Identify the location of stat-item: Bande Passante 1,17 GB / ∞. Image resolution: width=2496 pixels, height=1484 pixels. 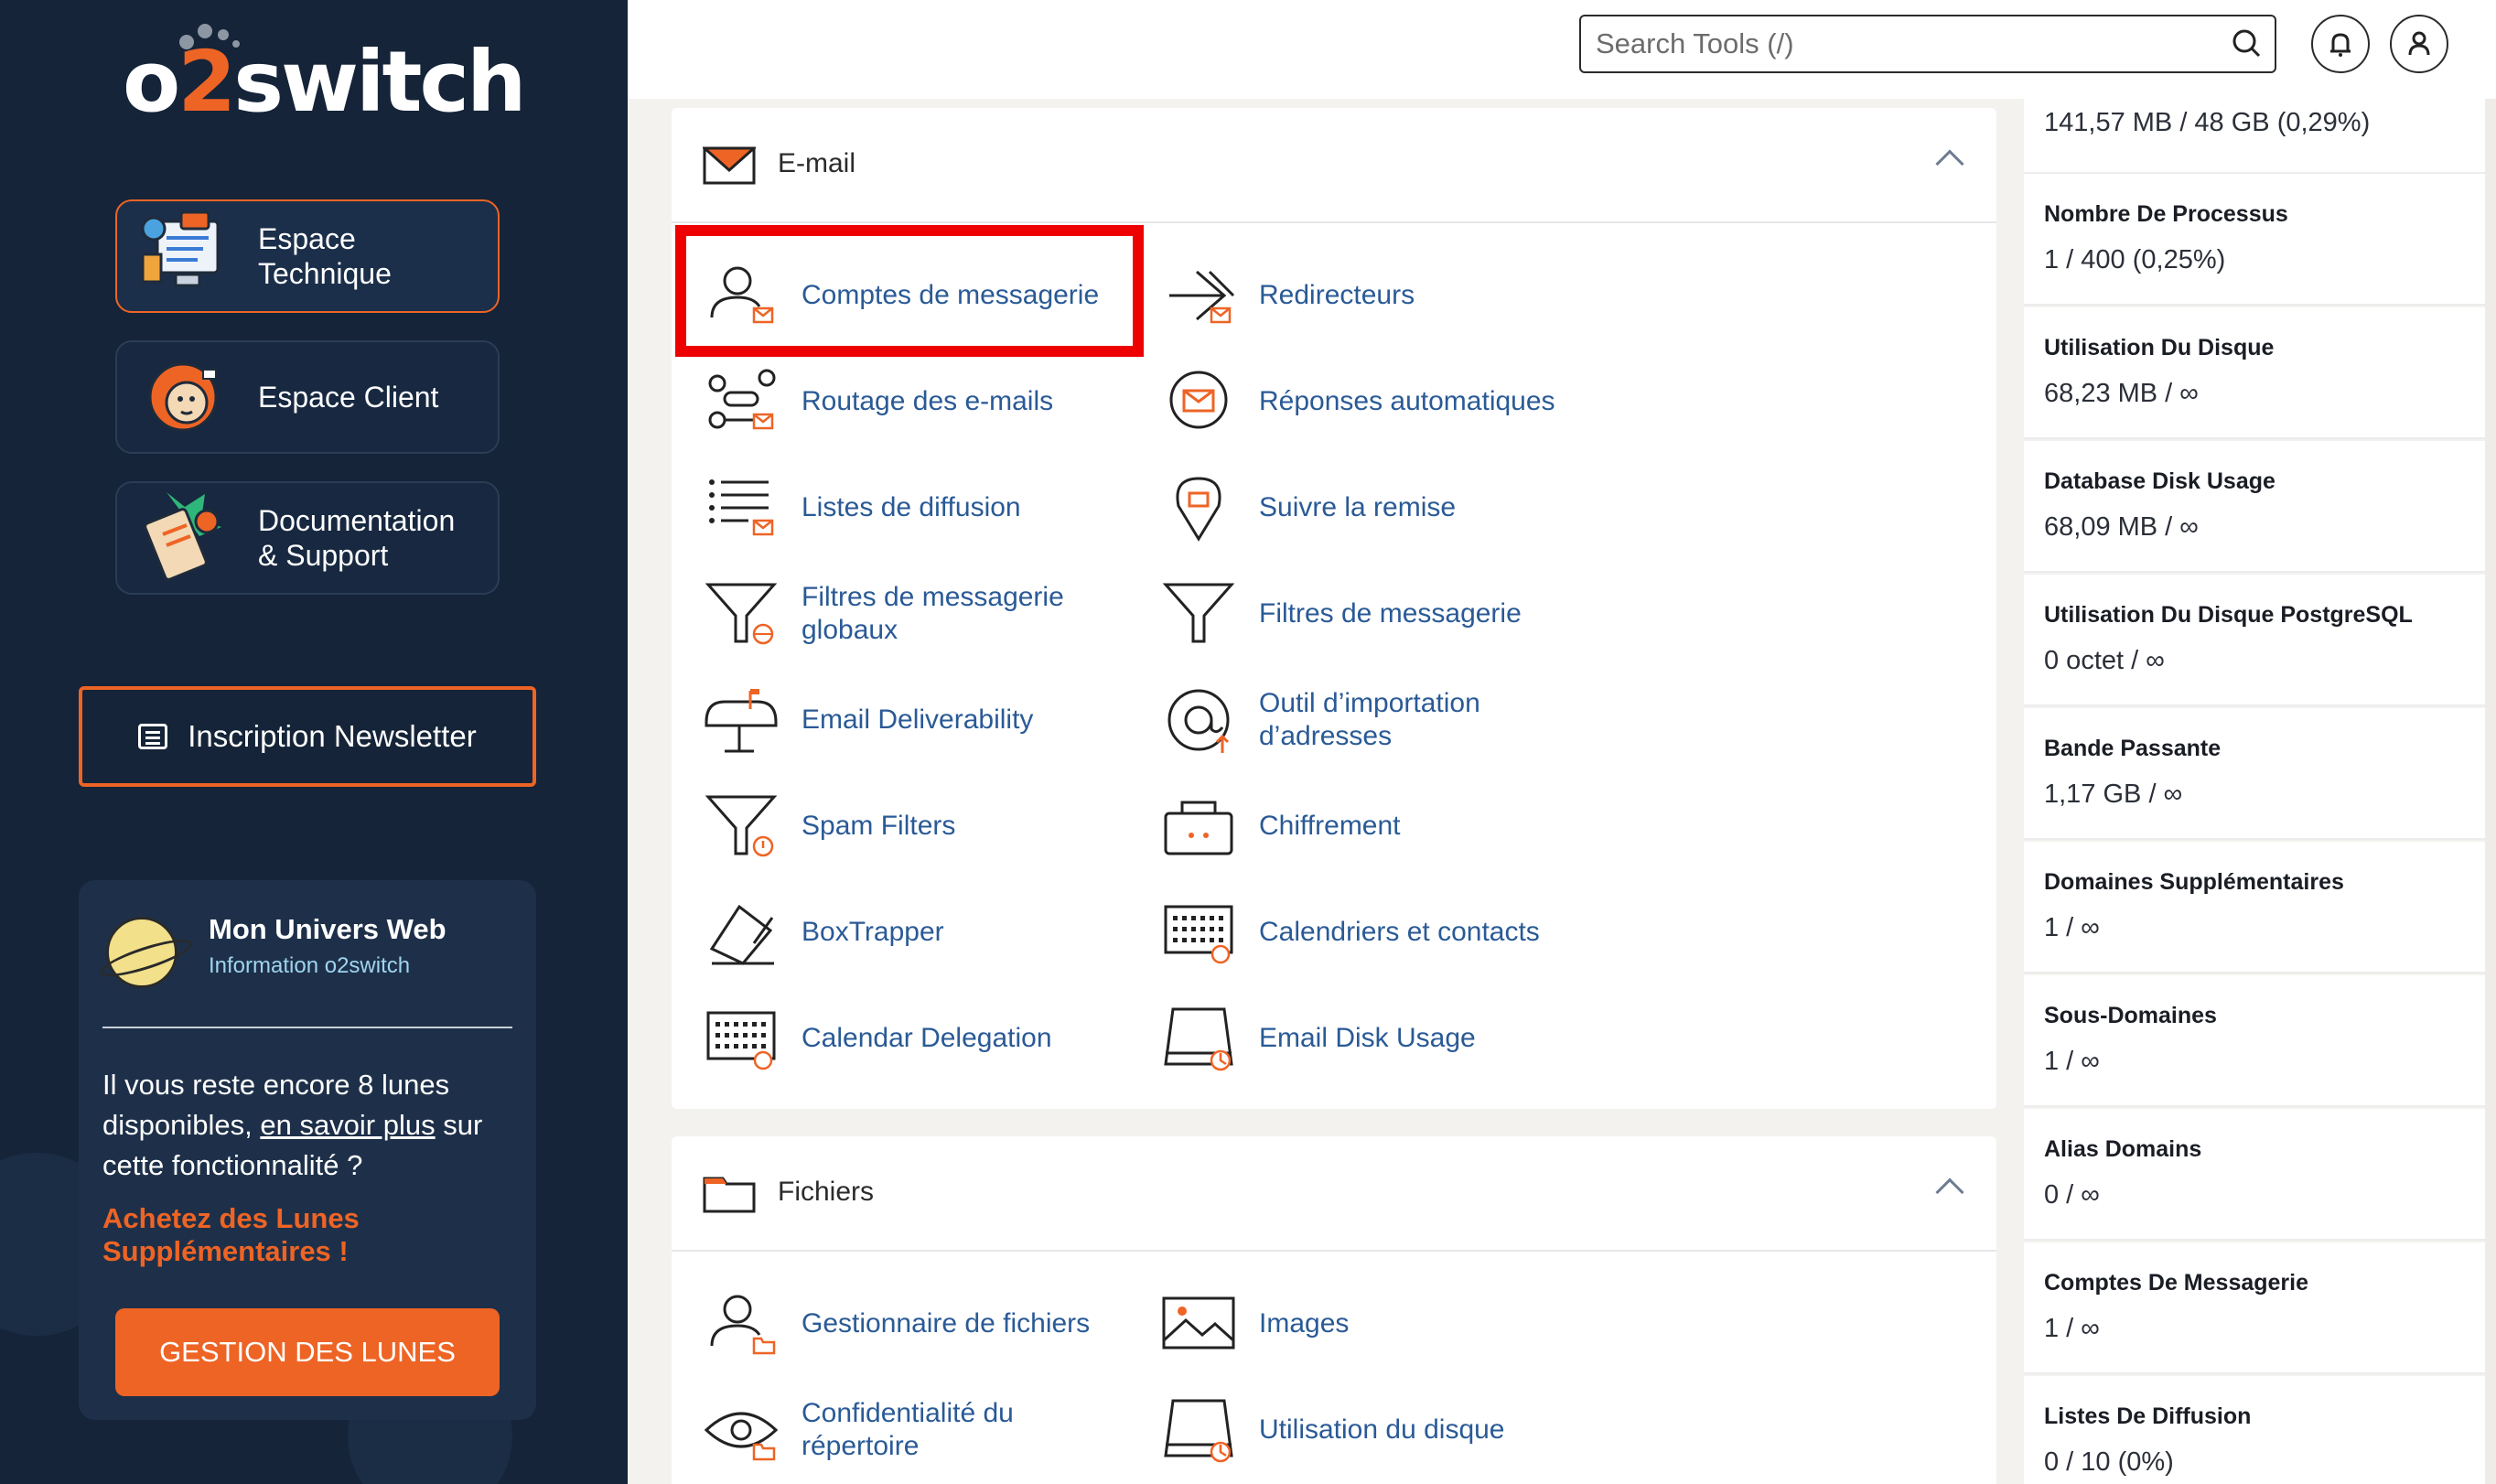
(2254, 774).